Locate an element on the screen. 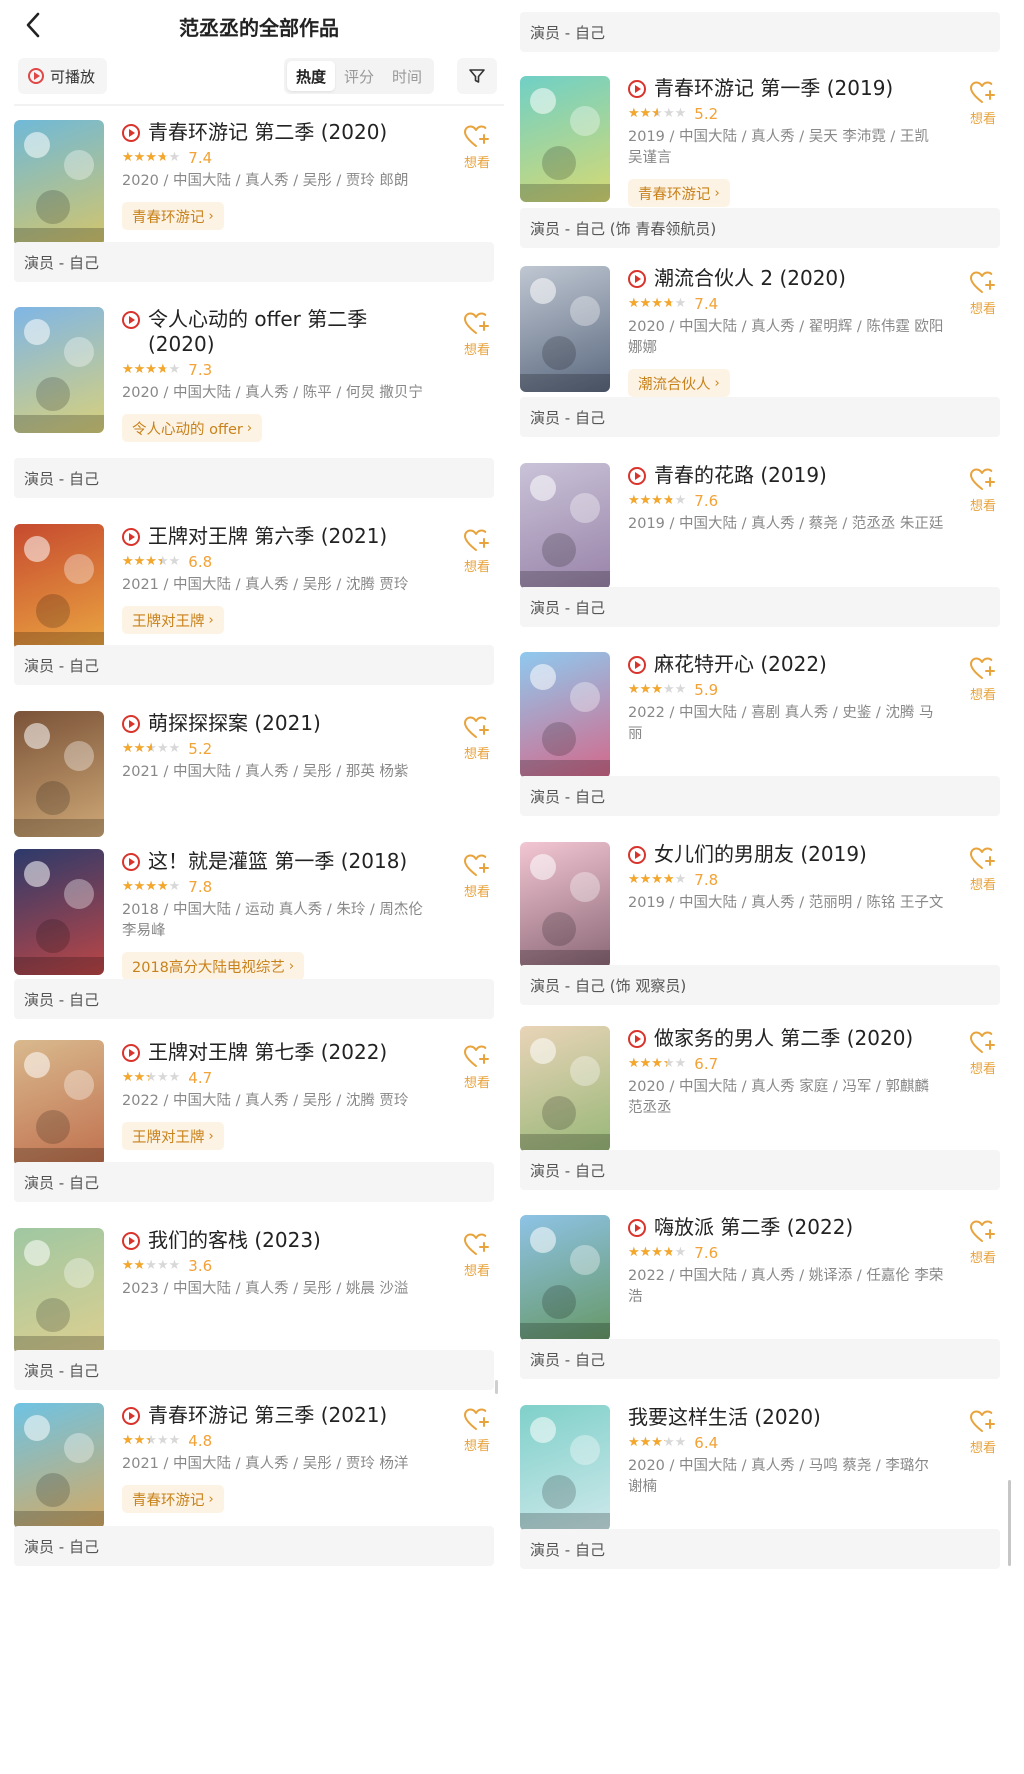 This screenshot has height=1774, width=1024. work-title-row: 我们的客栈 (2023) is located at coordinates (281, 1240).